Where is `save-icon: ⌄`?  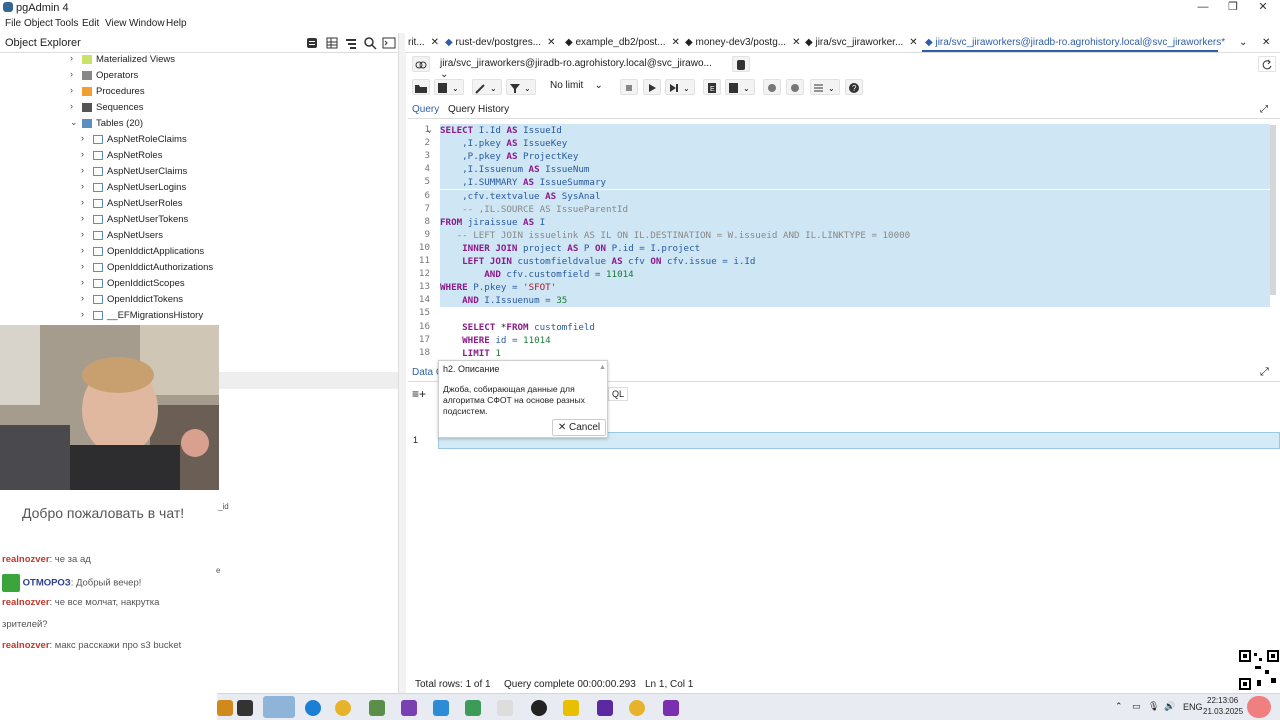 save-icon: ⌄ is located at coordinates (449, 87).